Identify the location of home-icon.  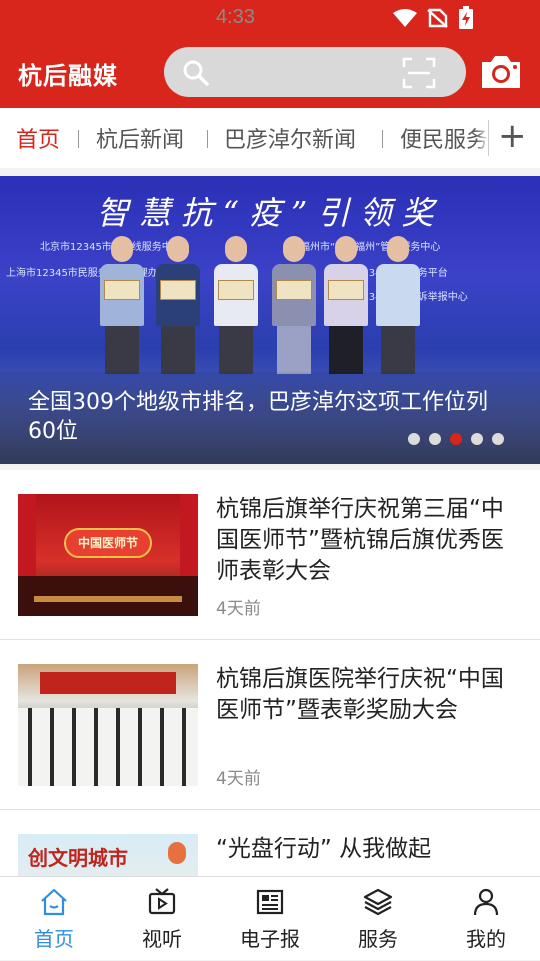
(54, 902).